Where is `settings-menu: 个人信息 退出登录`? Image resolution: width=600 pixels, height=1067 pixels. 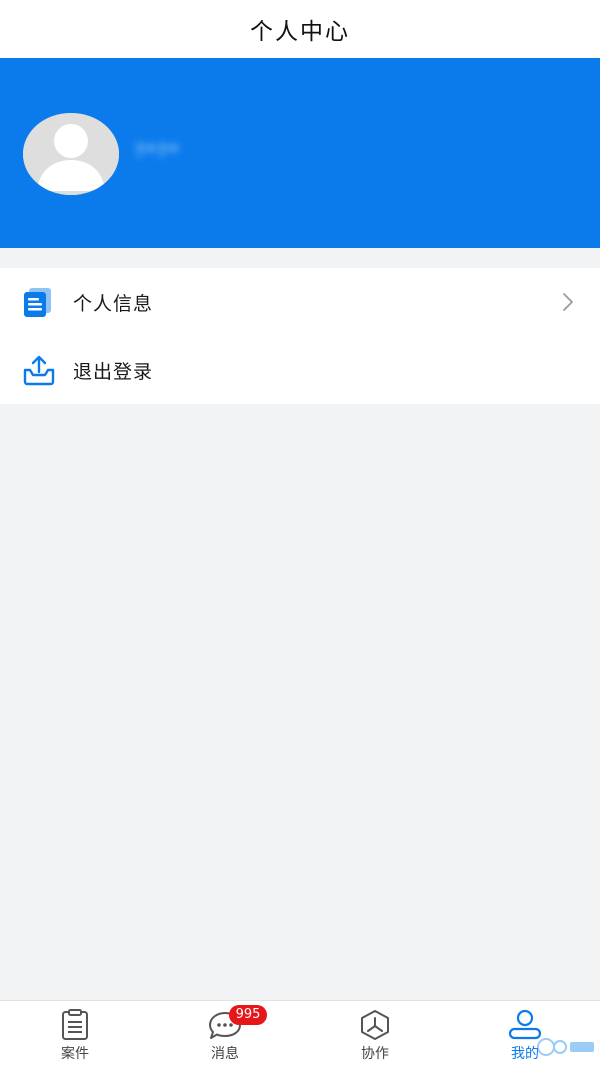
settings-menu: 个人信息 退出登录 is located at coordinates (300, 336).